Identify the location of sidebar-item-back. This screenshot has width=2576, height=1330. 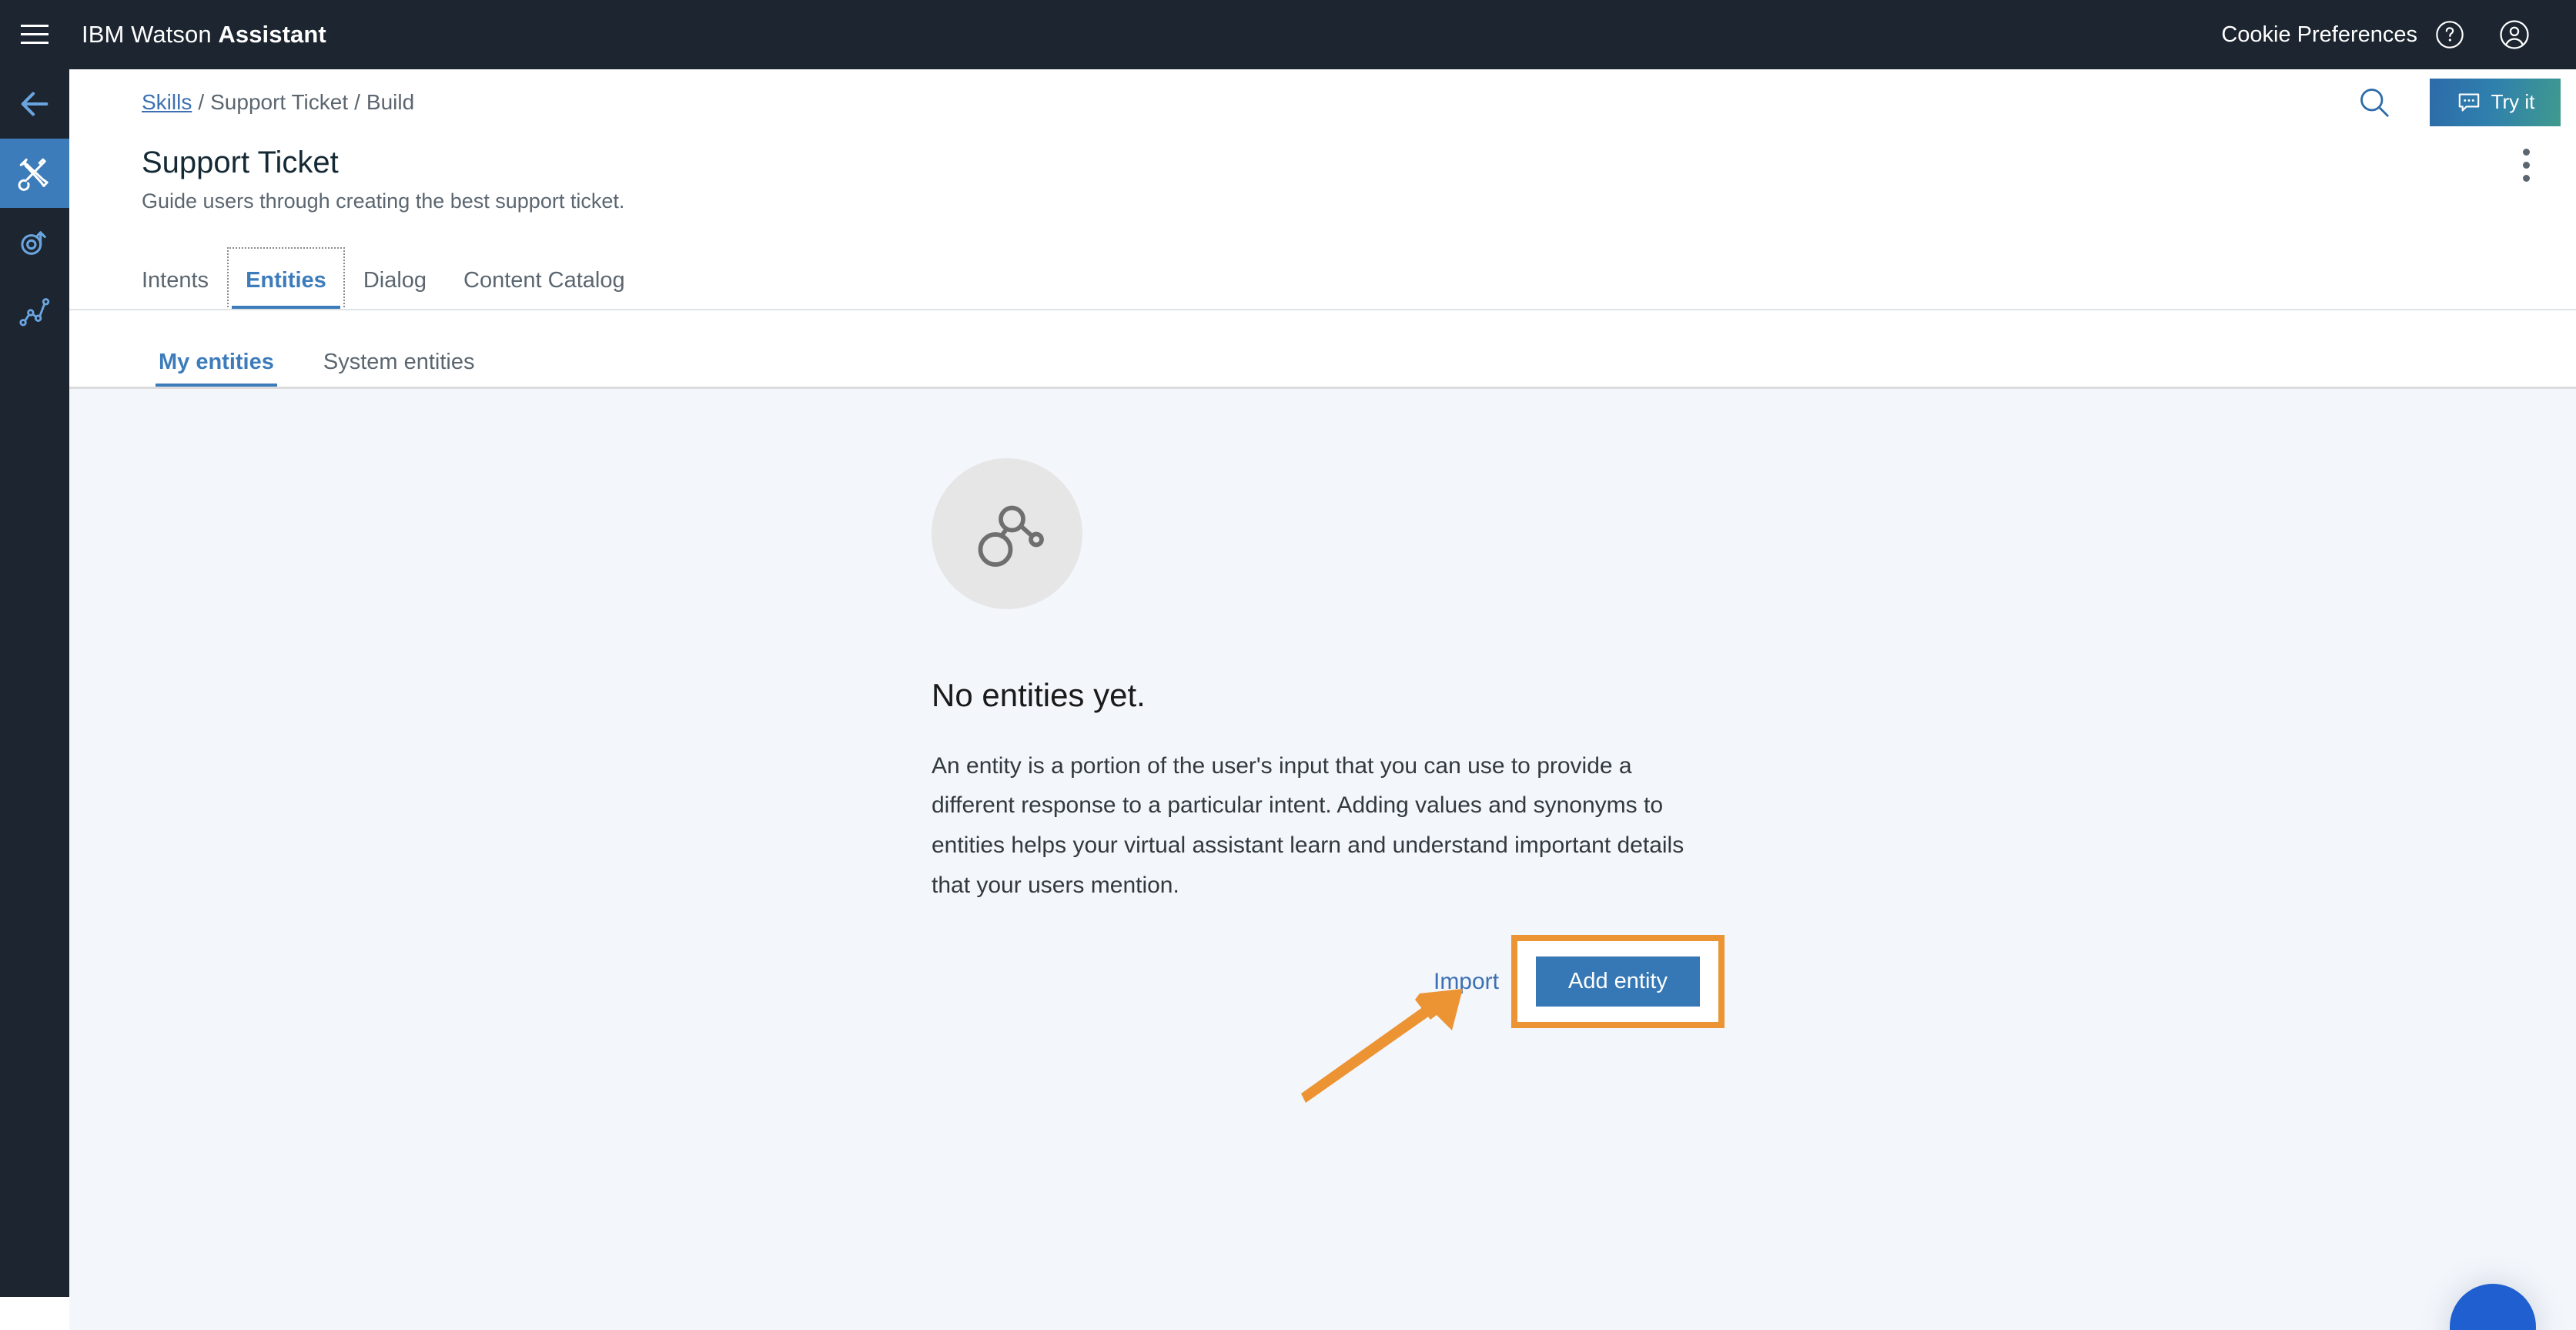
(35, 104).